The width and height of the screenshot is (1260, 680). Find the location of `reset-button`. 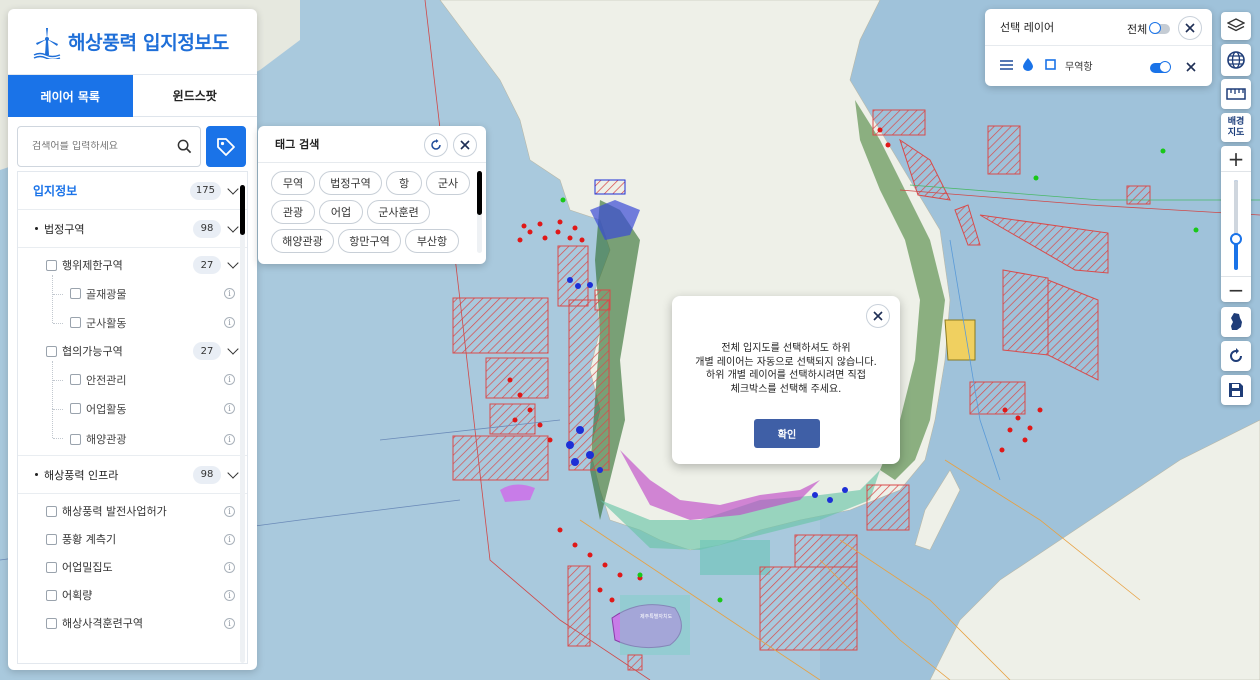

reset-button is located at coordinates (1236, 356).